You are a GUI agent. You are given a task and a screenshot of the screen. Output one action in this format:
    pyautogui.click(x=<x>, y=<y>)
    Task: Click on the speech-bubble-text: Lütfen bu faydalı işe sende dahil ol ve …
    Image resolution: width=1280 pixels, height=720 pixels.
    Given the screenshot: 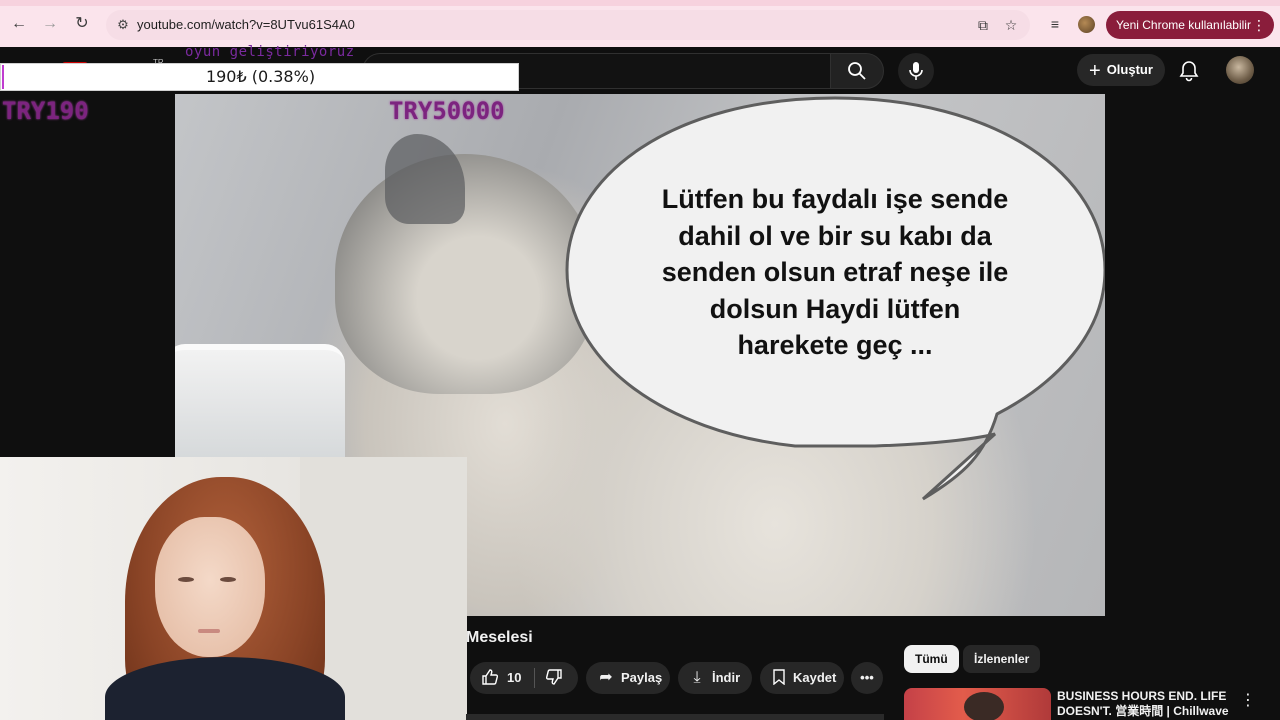 What is the action you would take?
    pyautogui.click(x=835, y=272)
    